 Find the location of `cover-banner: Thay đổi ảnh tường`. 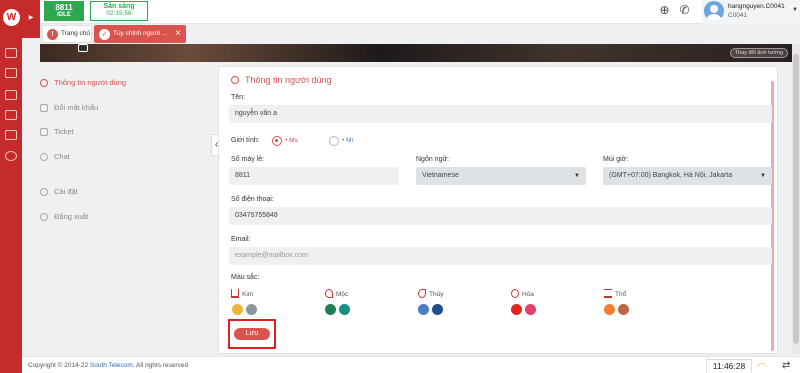

cover-banner: Thay đổi ảnh tường is located at coordinates (416, 53).